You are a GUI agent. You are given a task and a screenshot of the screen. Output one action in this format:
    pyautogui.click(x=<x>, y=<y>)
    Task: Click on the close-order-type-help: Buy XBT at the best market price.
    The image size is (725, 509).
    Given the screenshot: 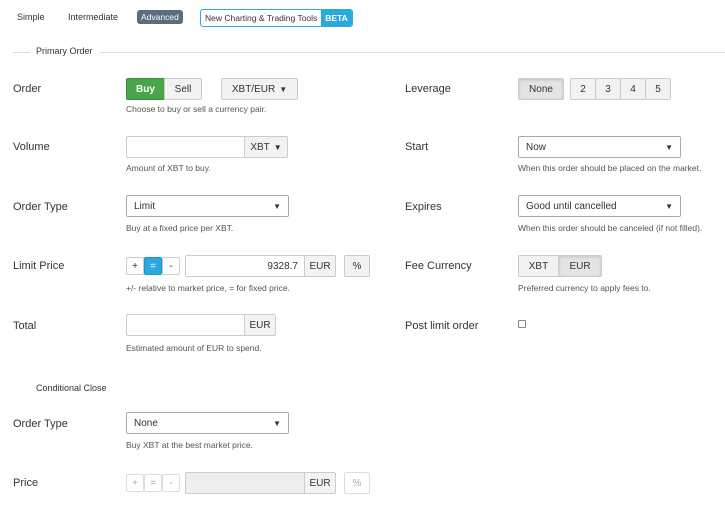 What is the action you would take?
    pyautogui.click(x=189, y=445)
    